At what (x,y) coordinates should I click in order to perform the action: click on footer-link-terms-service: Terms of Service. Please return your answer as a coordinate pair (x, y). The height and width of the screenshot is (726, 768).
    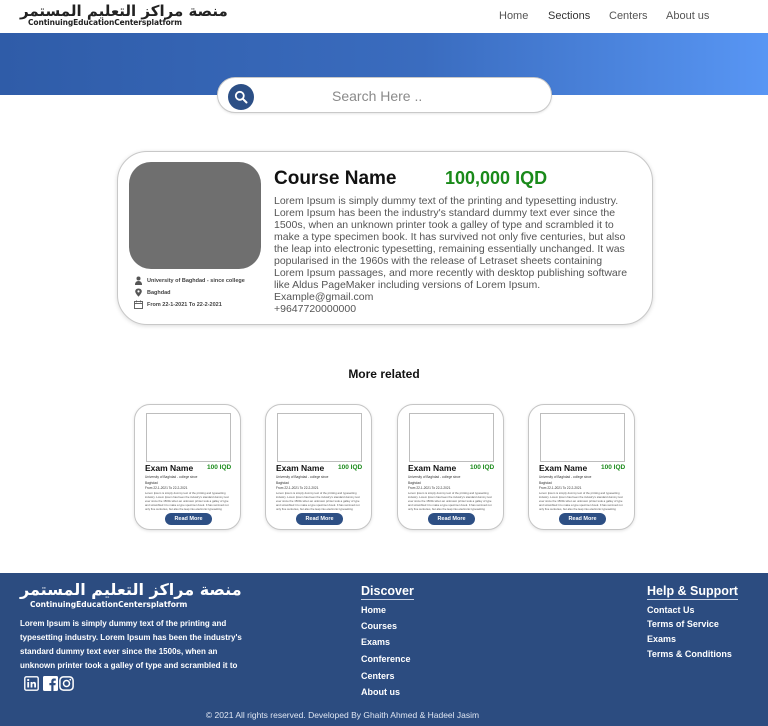
    Looking at the image, I should click on (683, 624).